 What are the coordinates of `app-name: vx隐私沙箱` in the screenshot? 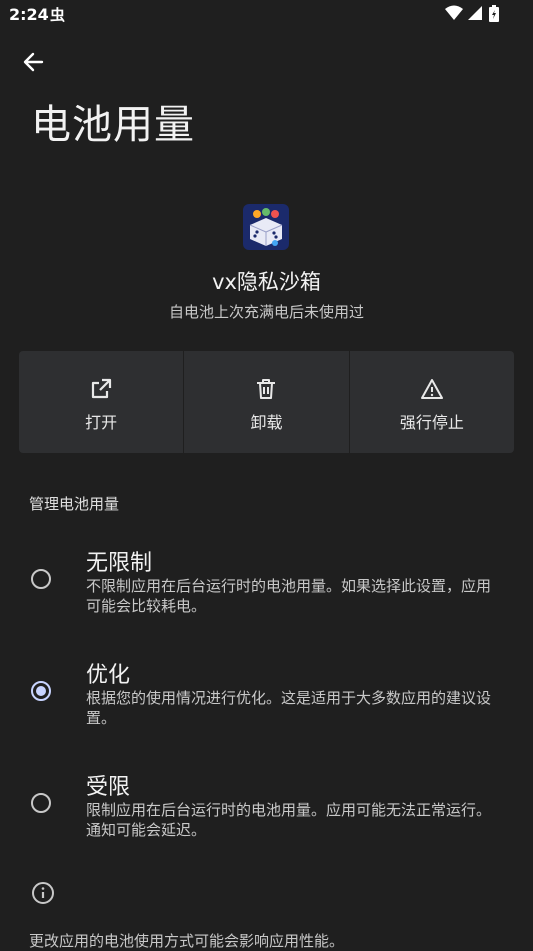 It's located at (266, 282).